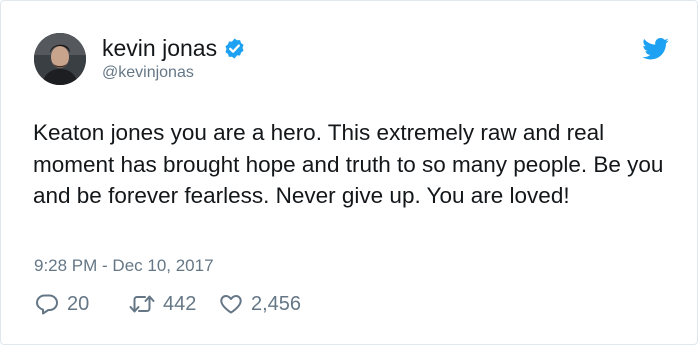  Describe the element at coordinates (47, 304) in the screenshot. I see `reply-icon` at that location.